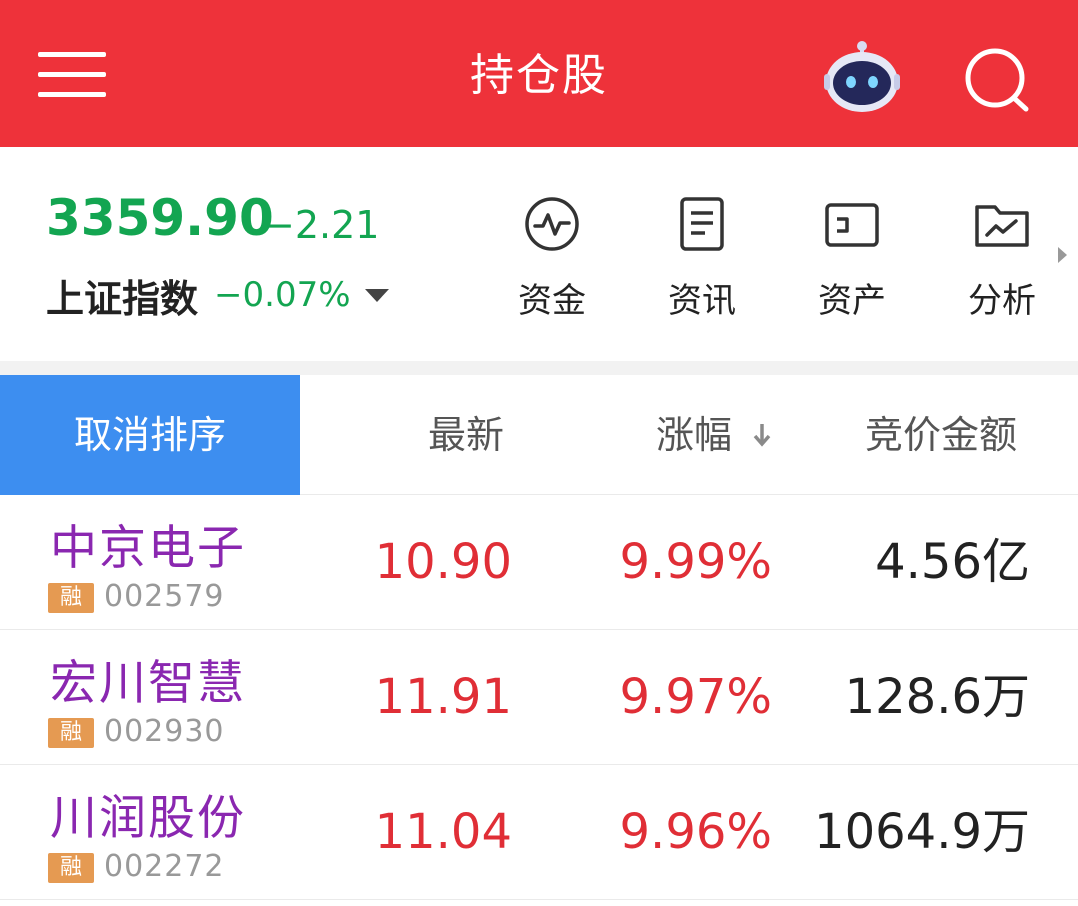 The height and width of the screenshot is (906, 1078). What do you see at coordinates (164, 596) in the screenshot?
I see `stock-code: 002579` at bounding box center [164, 596].